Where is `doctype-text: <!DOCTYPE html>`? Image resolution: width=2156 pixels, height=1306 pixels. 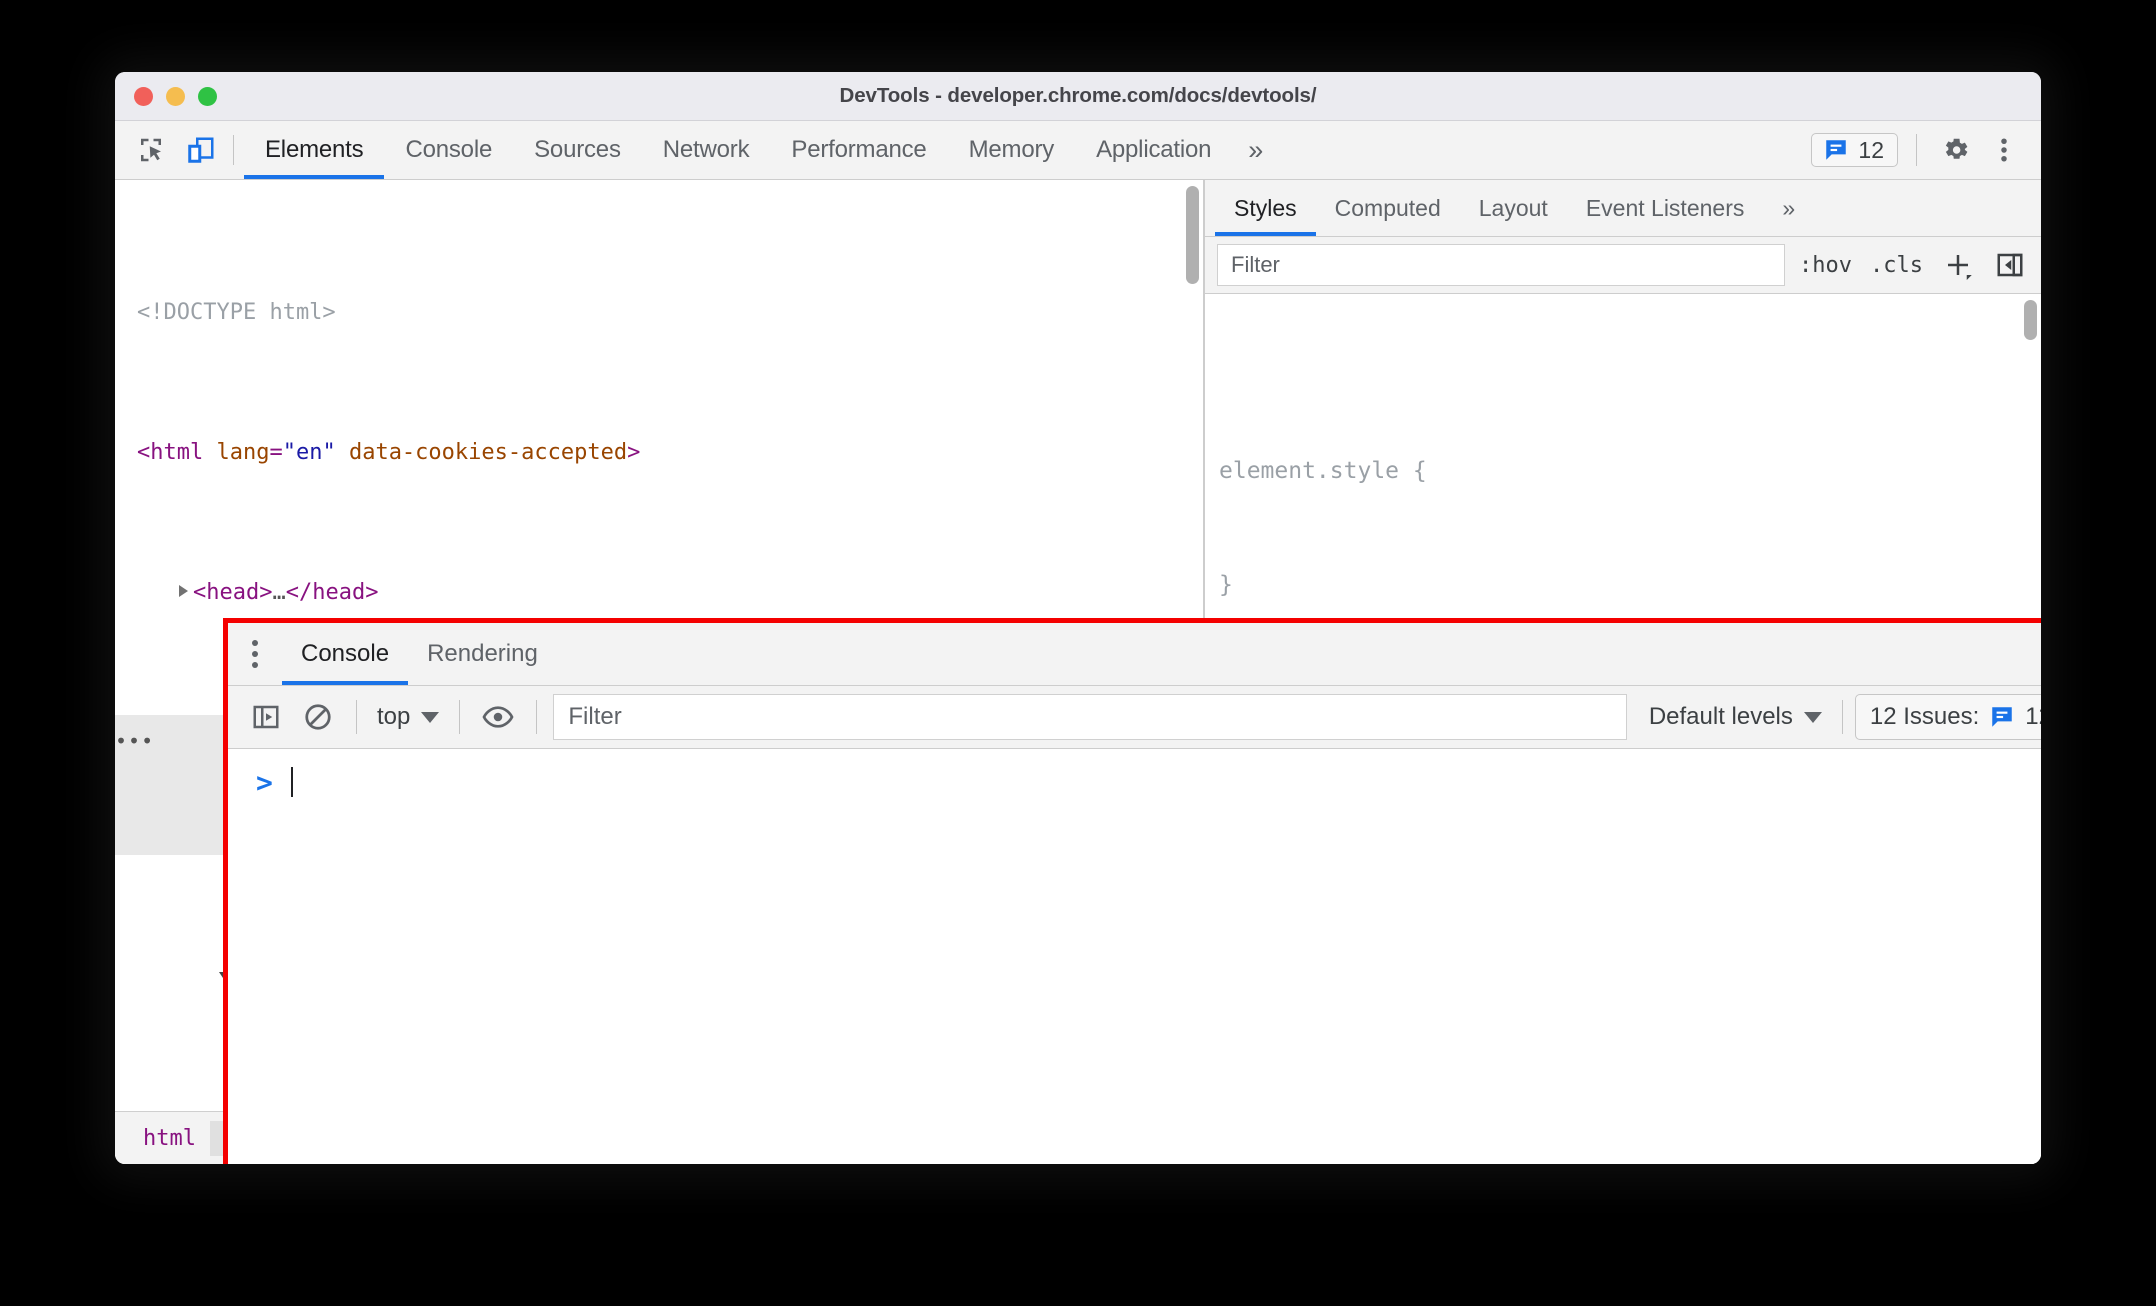 doctype-text: <!DOCTYPE html> is located at coordinates (236, 312).